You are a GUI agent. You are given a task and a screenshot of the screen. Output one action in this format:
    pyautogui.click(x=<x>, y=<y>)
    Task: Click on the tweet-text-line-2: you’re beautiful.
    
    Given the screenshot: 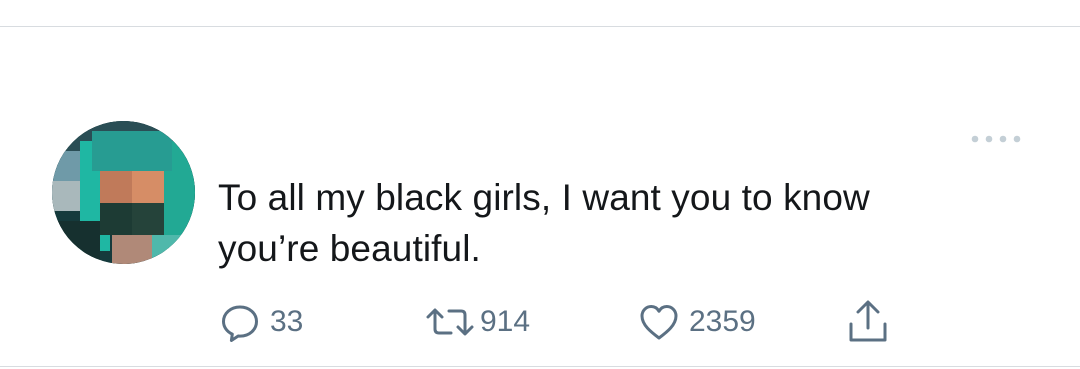 What is the action you would take?
    pyautogui.click(x=349, y=248)
    